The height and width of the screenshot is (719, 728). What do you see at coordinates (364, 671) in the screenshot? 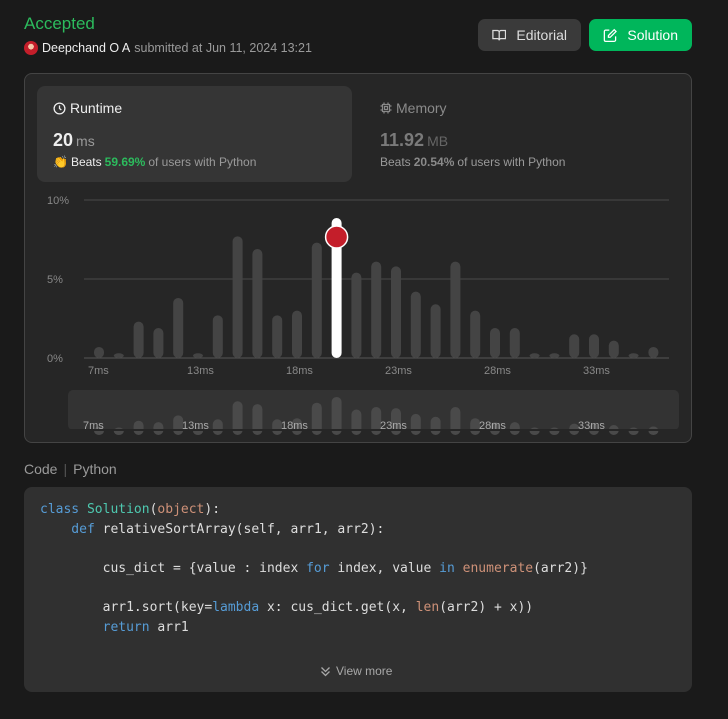
I see `view-more-label: View more` at bounding box center [364, 671].